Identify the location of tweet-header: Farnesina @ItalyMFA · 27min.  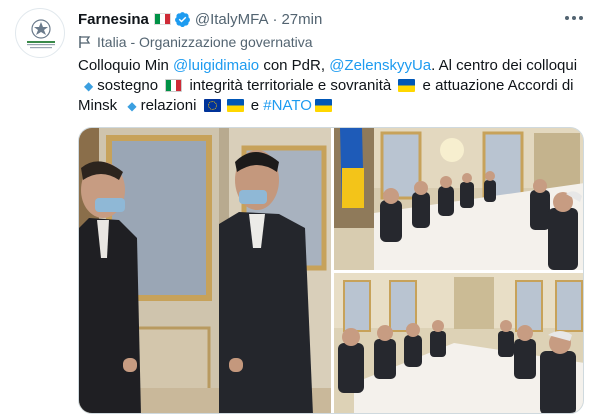
(200, 19).